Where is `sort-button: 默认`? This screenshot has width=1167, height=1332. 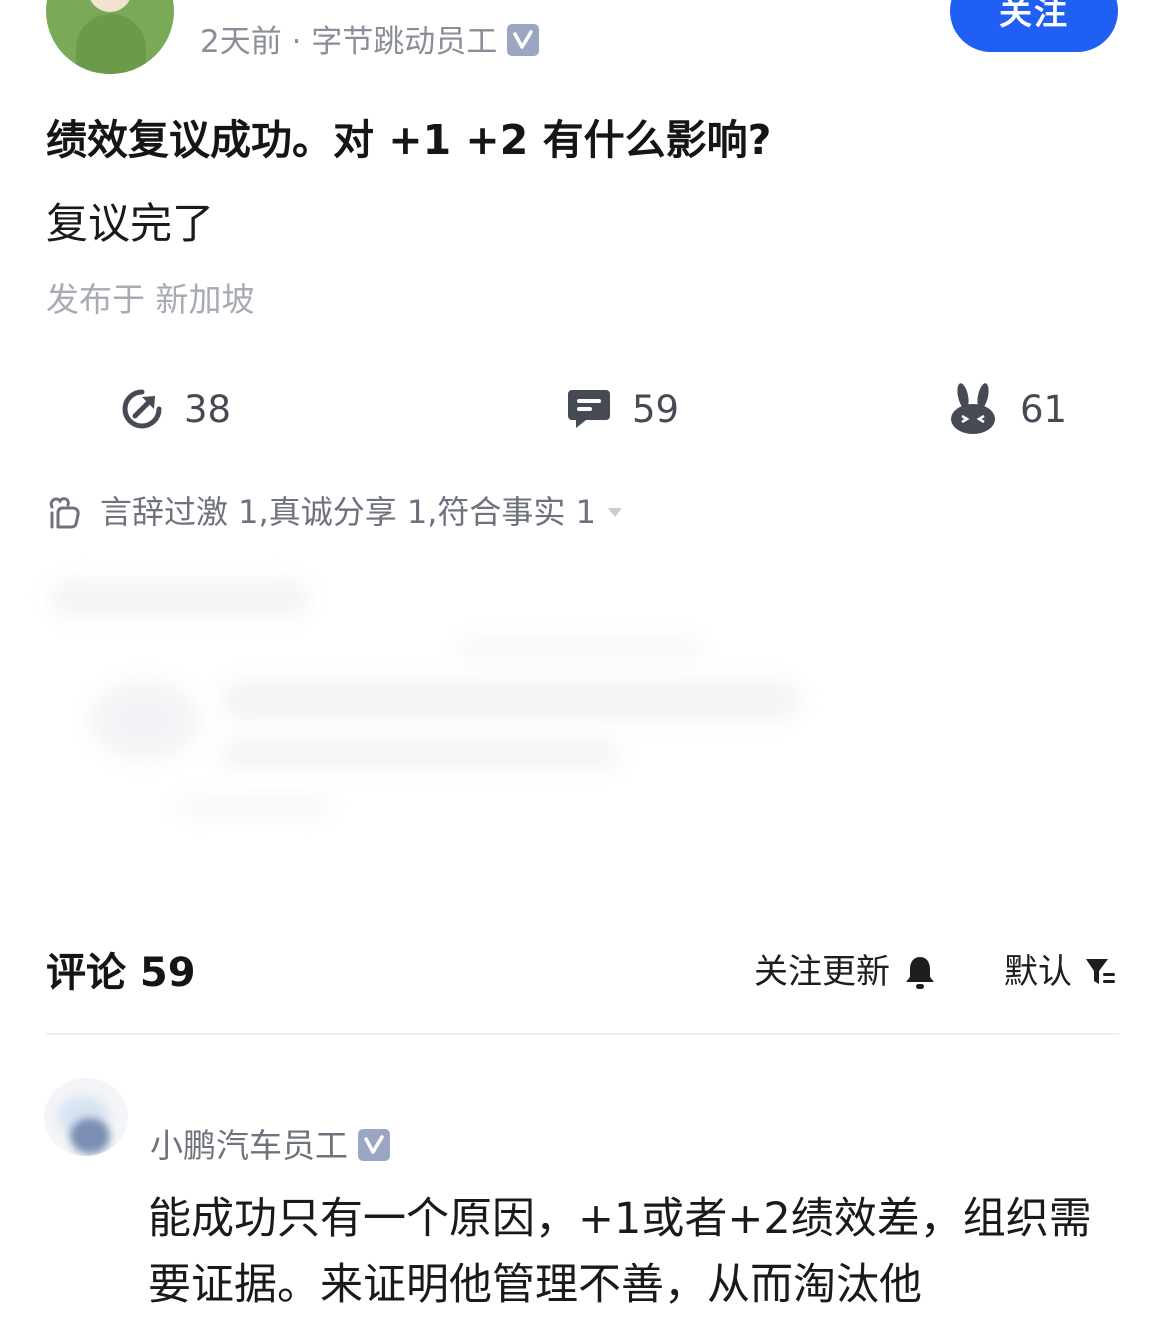 sort-button: 默认 is located at coordinates (1061, 972).